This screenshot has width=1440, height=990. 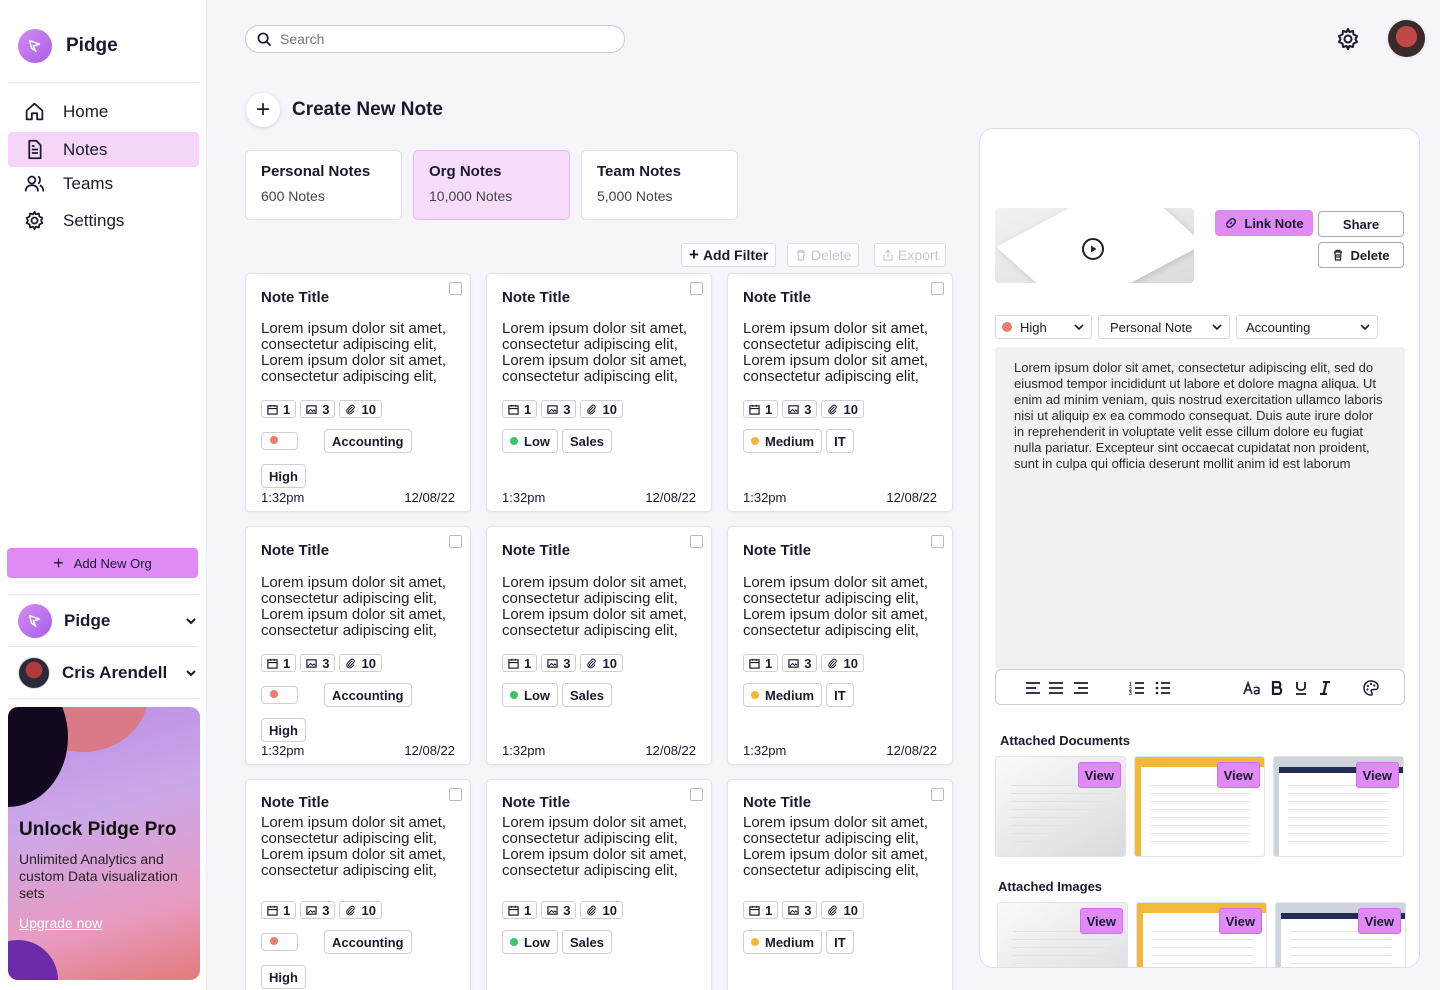 What do you see at coordinates (344, 110) in the screenshot?
I see `create-new-note-button: + Create New Note` at bounding box center [344, 110].